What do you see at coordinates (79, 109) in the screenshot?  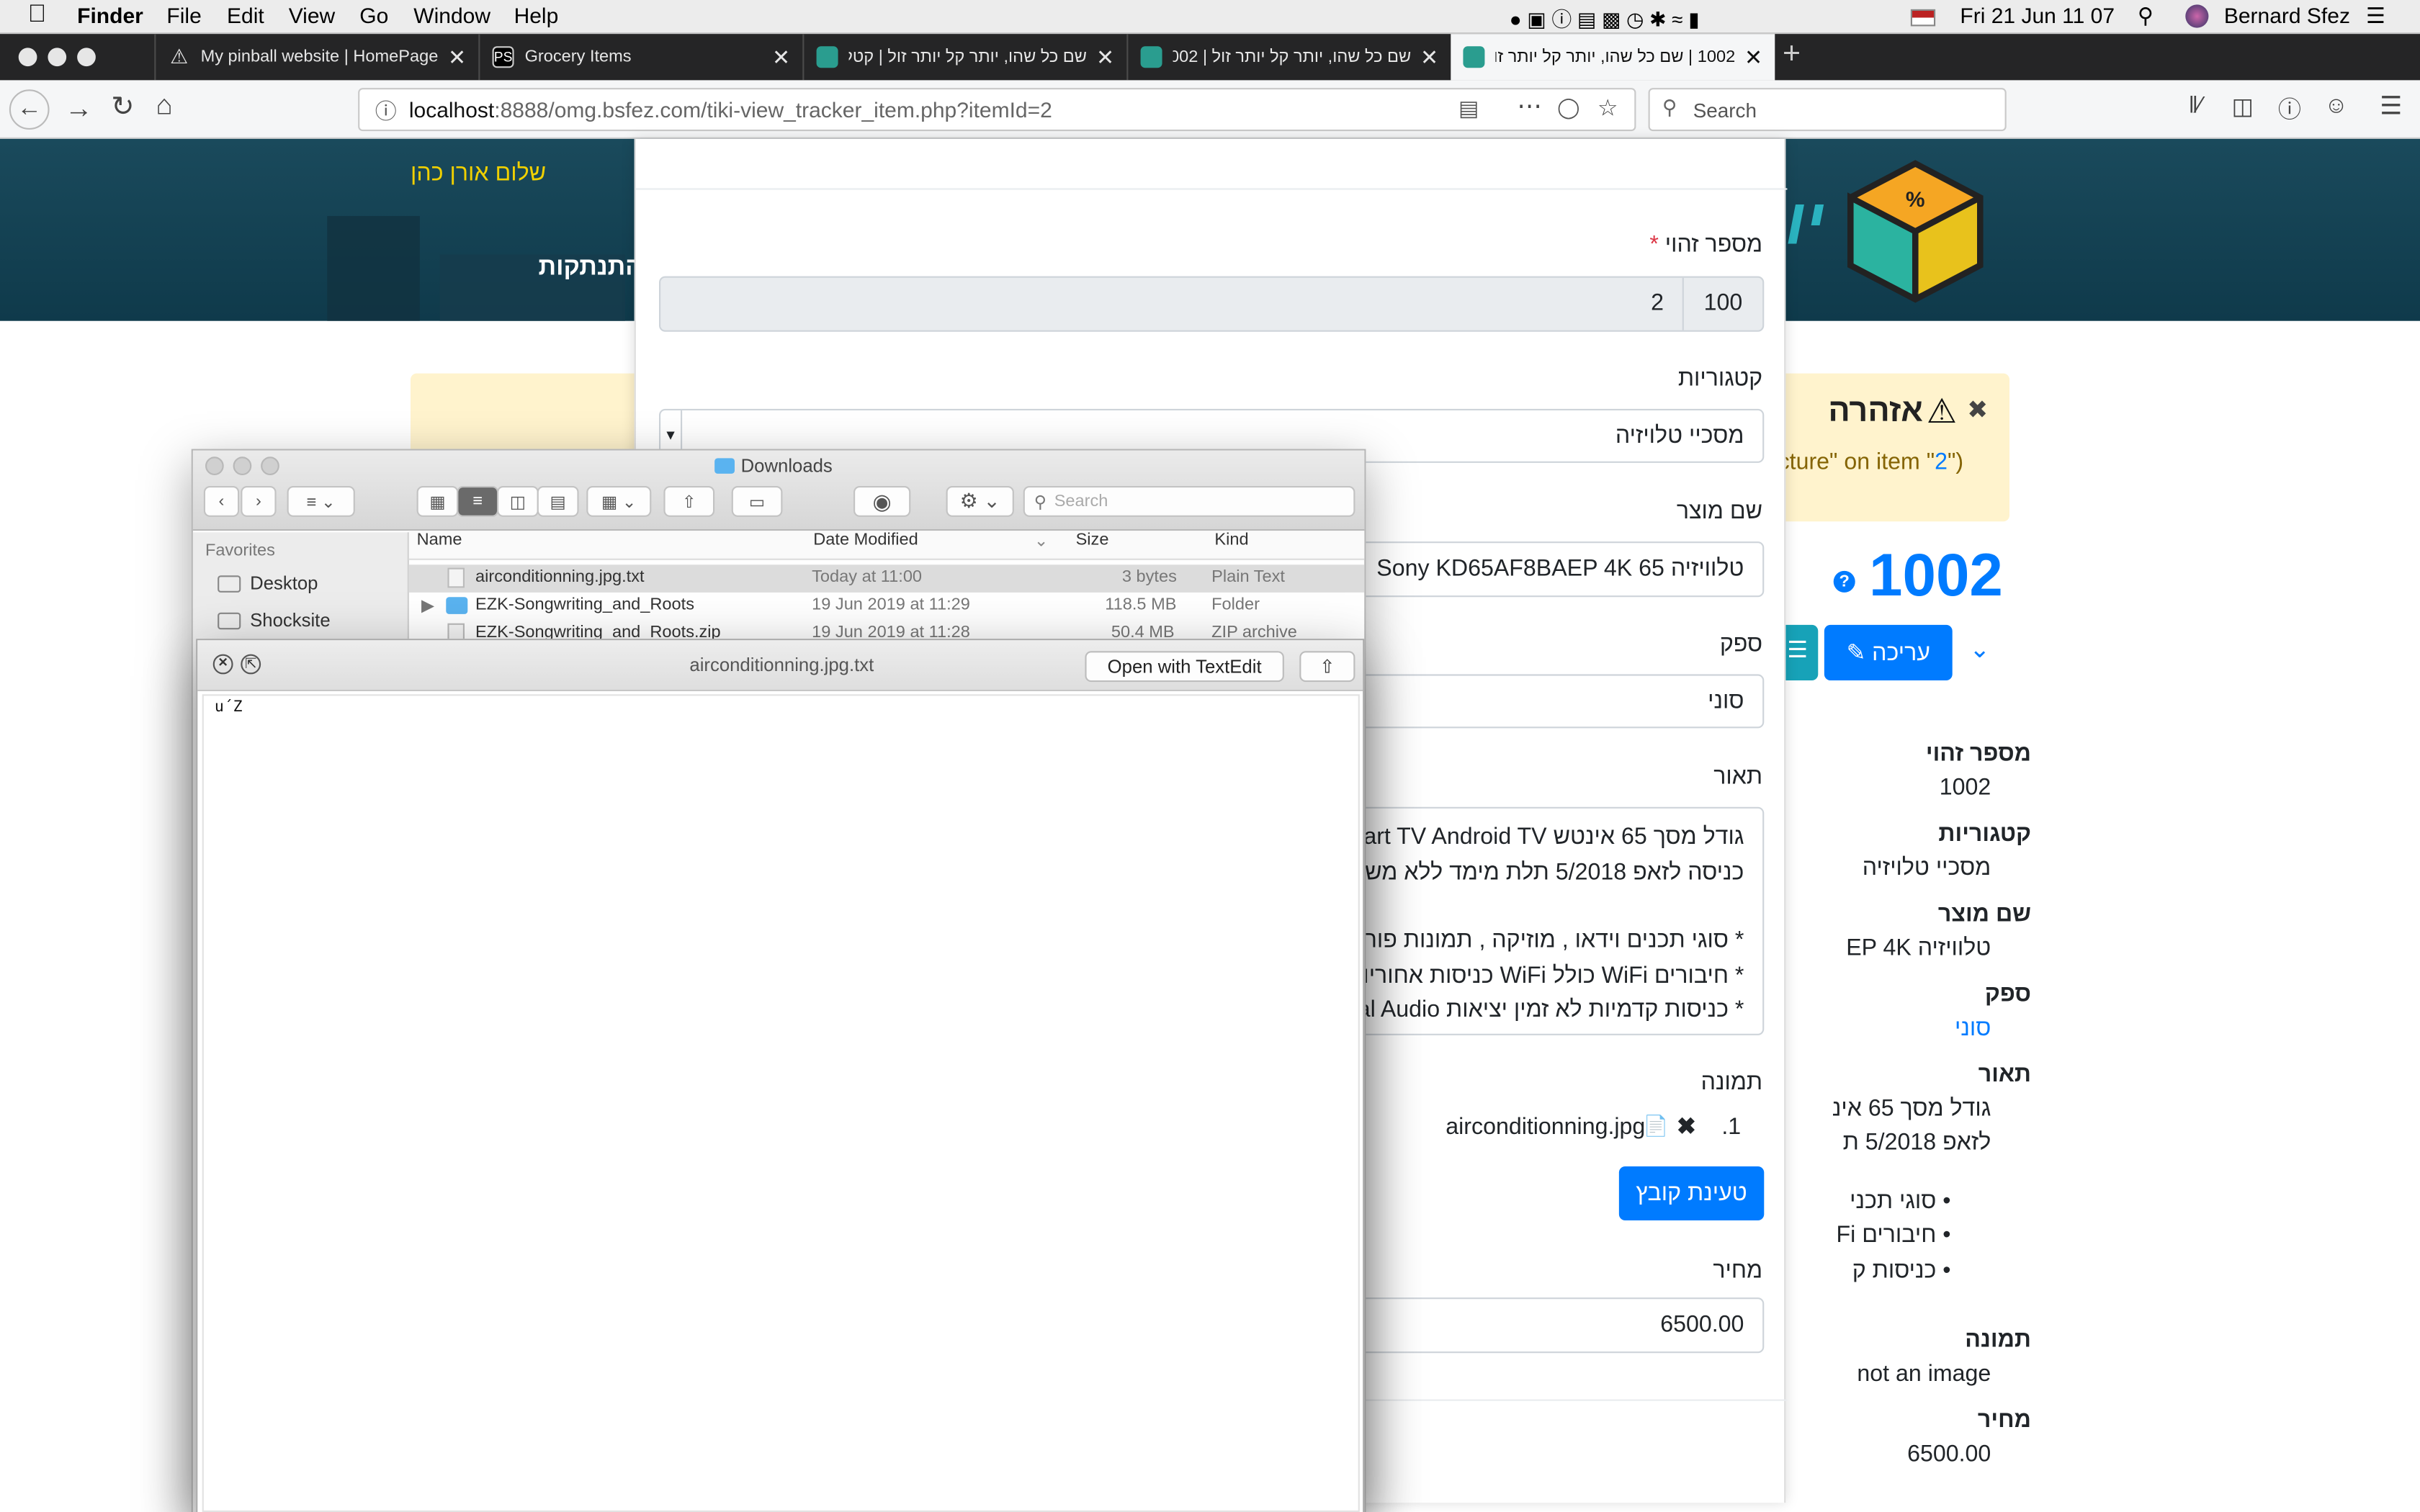 I see `forward-button: →` at bounding box center [79, 109].